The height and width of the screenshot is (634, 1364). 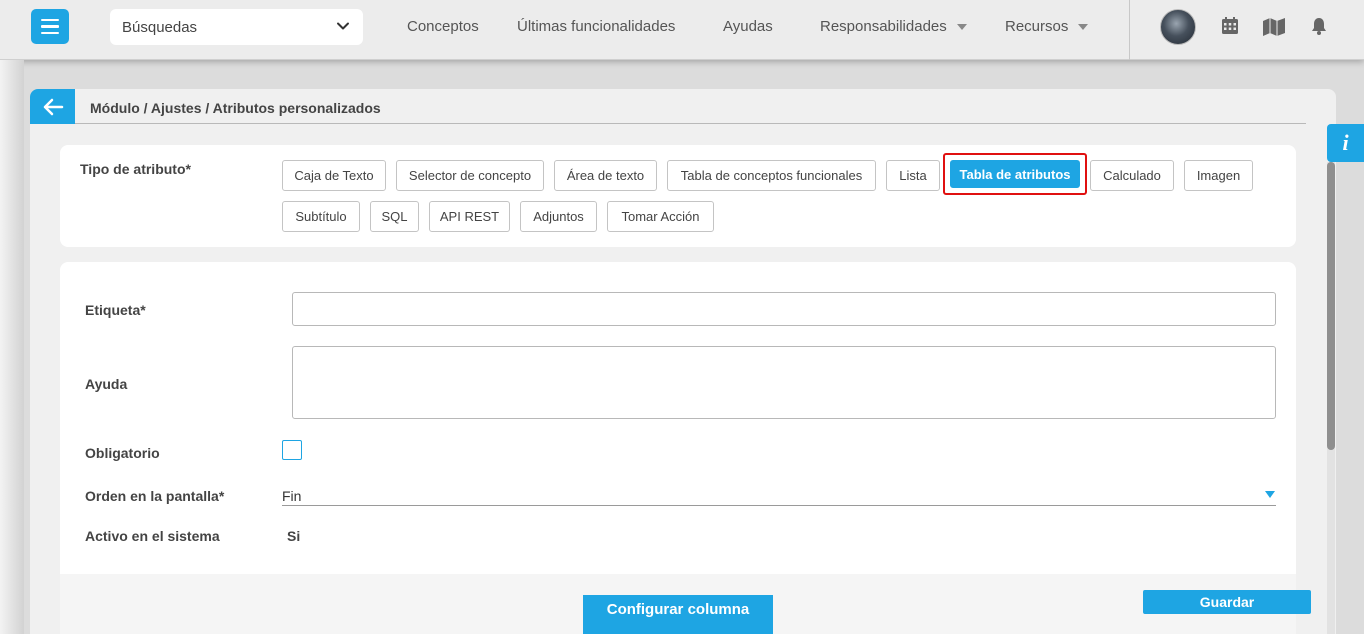 I want to click on order-select, so click(x=779, y=494).